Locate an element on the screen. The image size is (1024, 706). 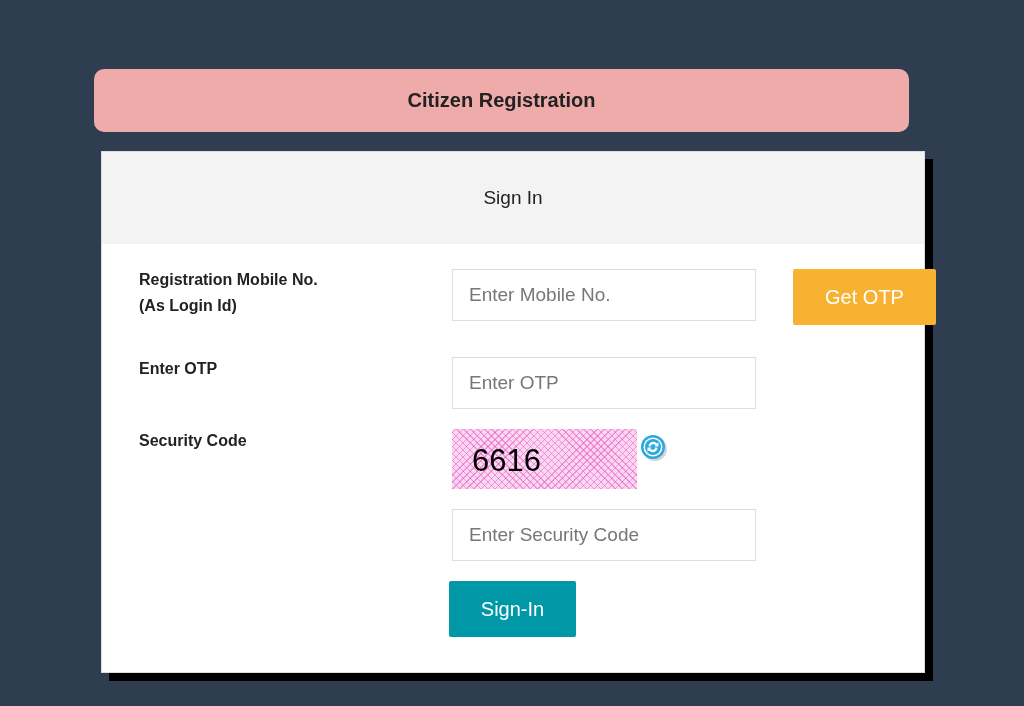
otp-input: Enter OTP is located at coordinates (604, 383).